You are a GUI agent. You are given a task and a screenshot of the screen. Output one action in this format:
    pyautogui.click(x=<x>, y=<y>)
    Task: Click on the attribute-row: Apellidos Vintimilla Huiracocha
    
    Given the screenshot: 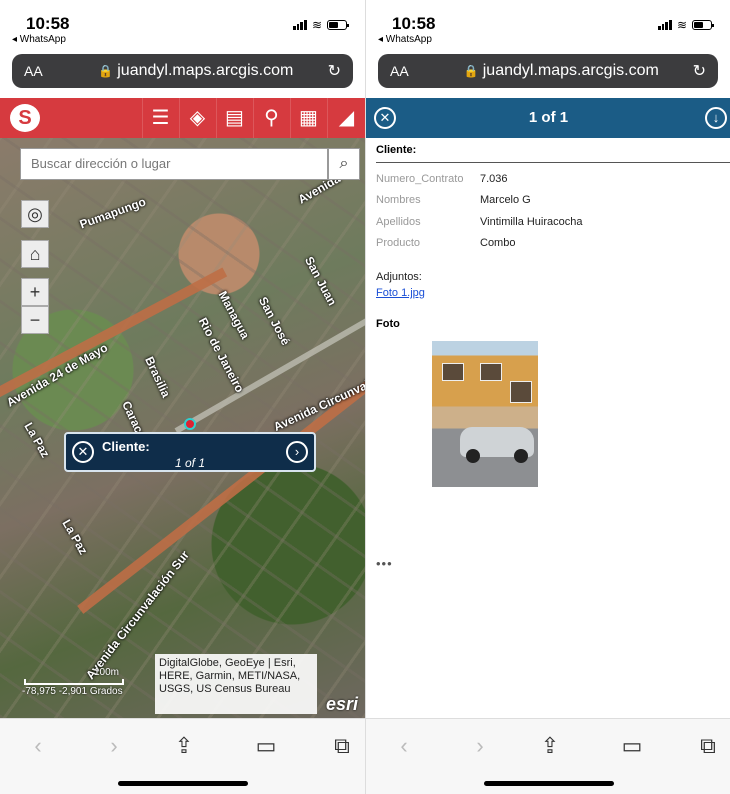 What is the action you would take?
    pyautogui.click(x=479, y=222)
    